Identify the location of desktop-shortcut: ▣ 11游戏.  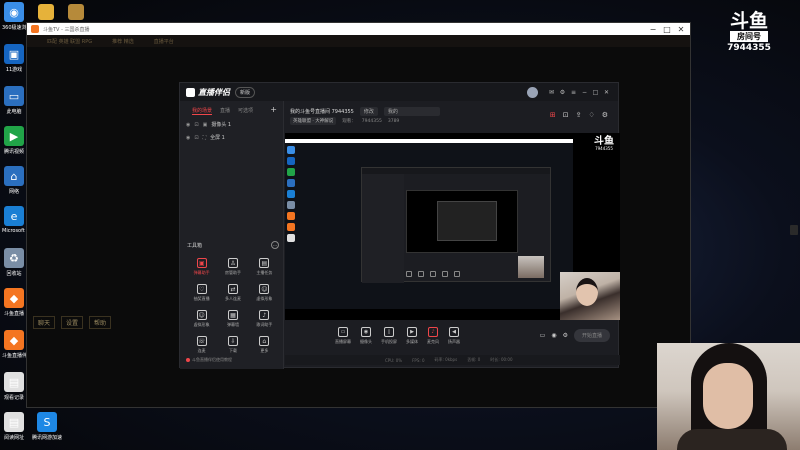
(14, 58).